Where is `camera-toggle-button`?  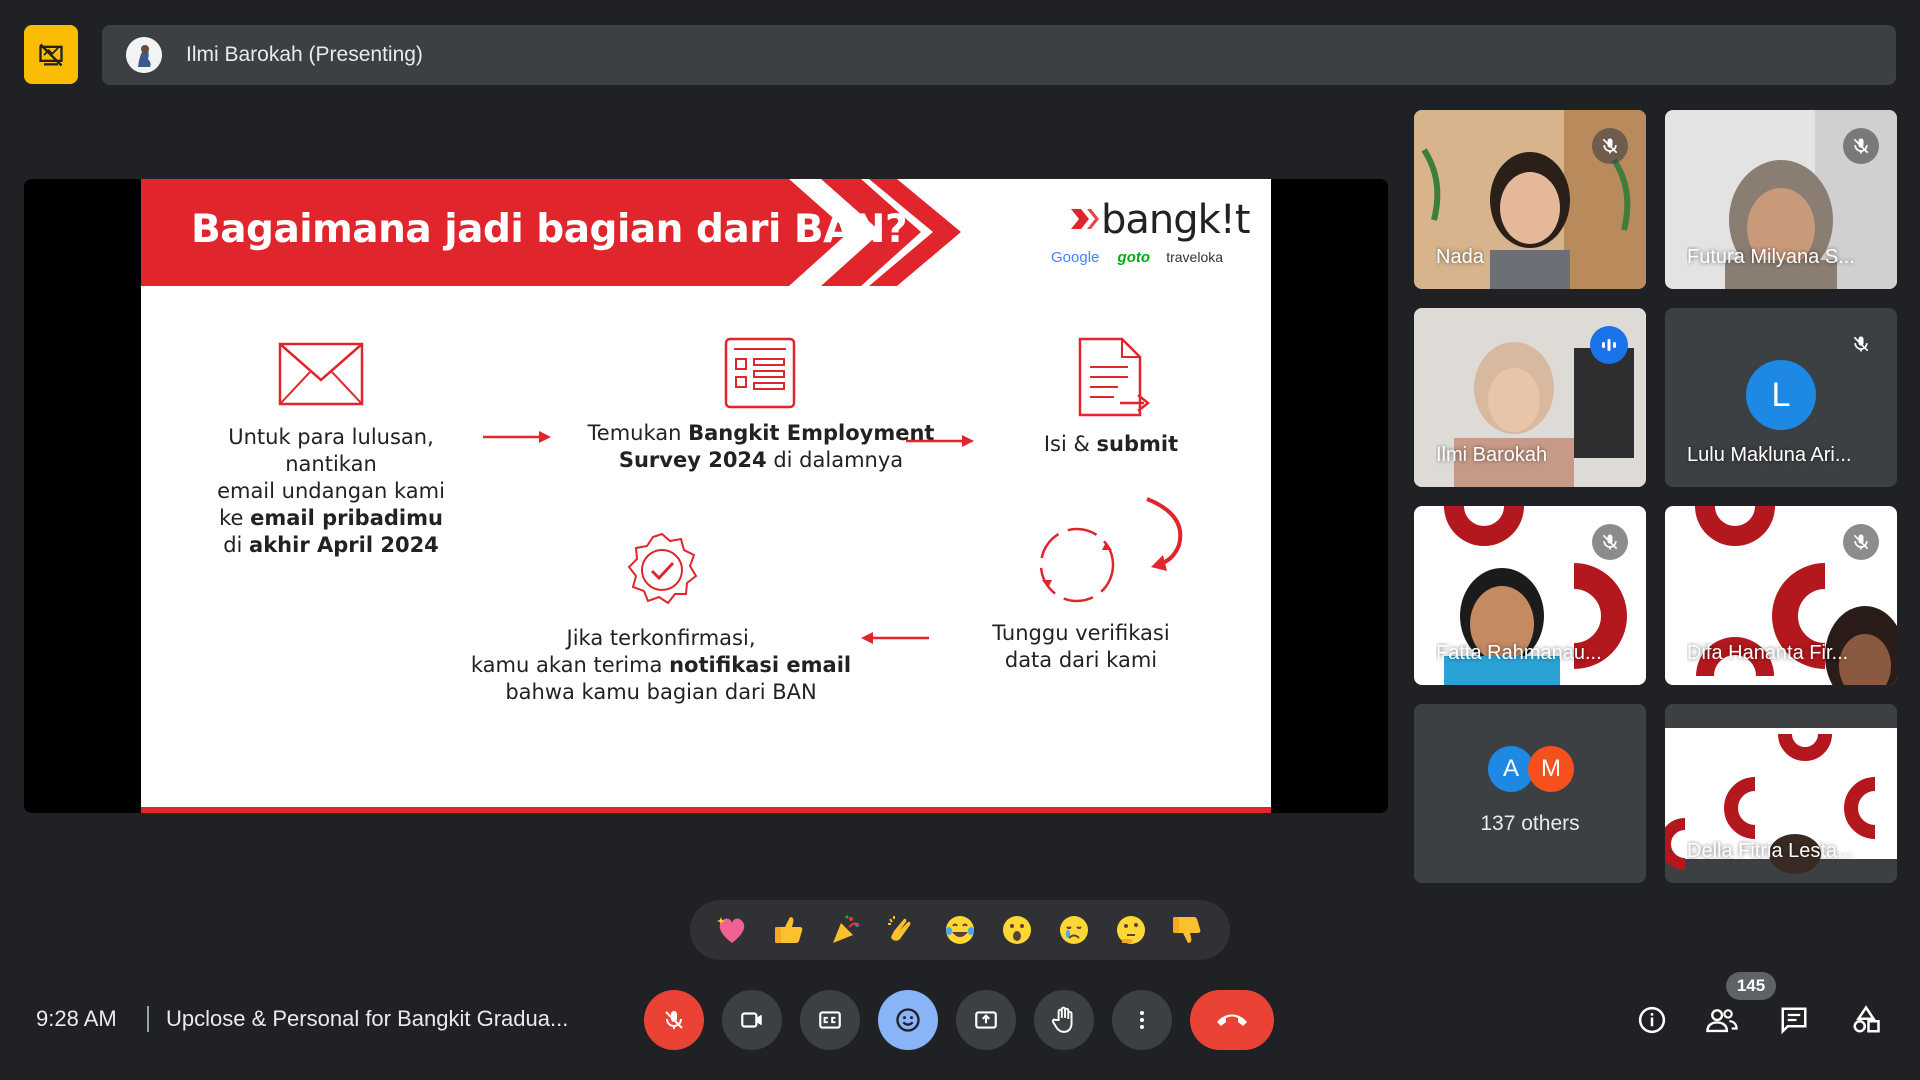
camera-toggle-button is located at coordinates (752, 1020).